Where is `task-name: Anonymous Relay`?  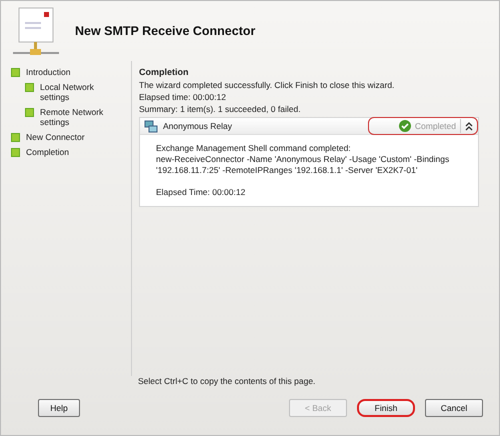
task-name: Anonymous Relay is located at coordinates (198, 126).